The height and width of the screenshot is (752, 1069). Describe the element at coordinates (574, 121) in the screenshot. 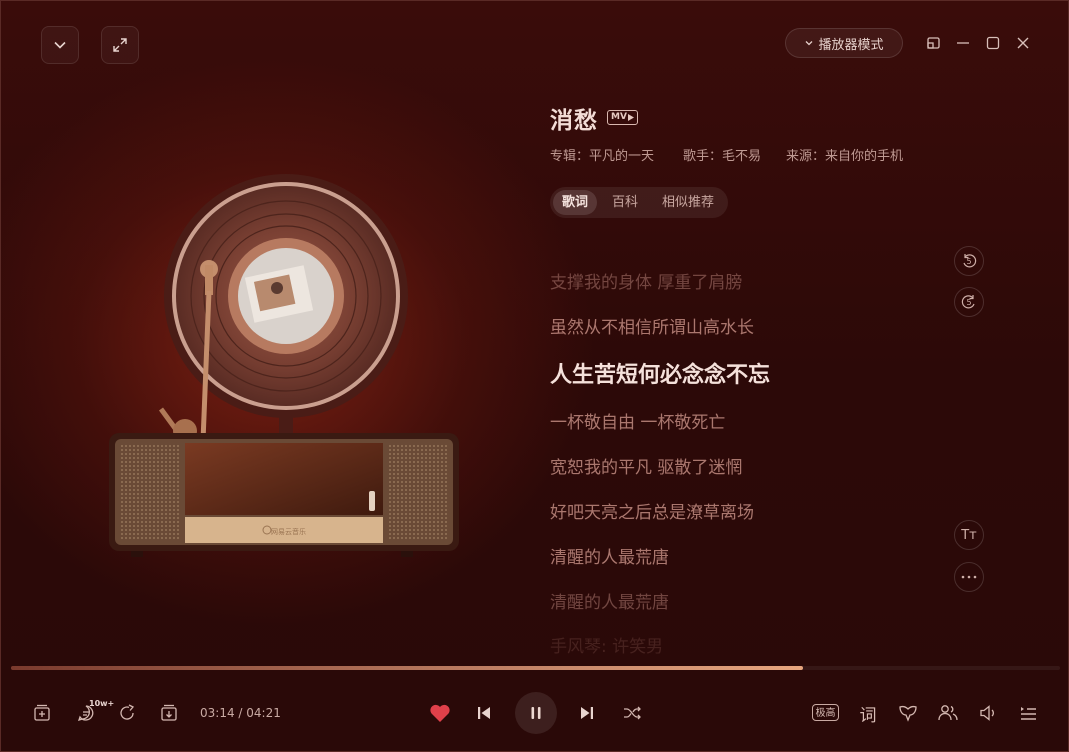

I see `song-title: 消愁` at that location.